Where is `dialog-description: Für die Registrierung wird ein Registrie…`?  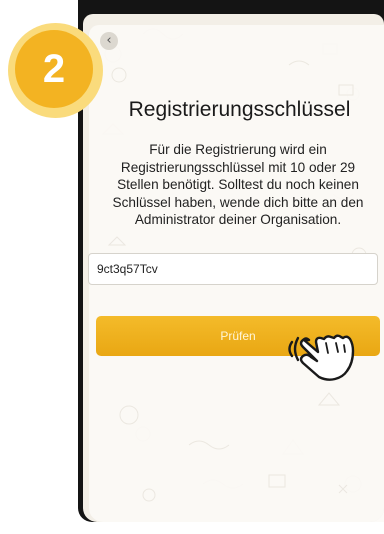
dialog-description: Für die Registrierung wird ein Registrie… is located at coordinates (238, 184).